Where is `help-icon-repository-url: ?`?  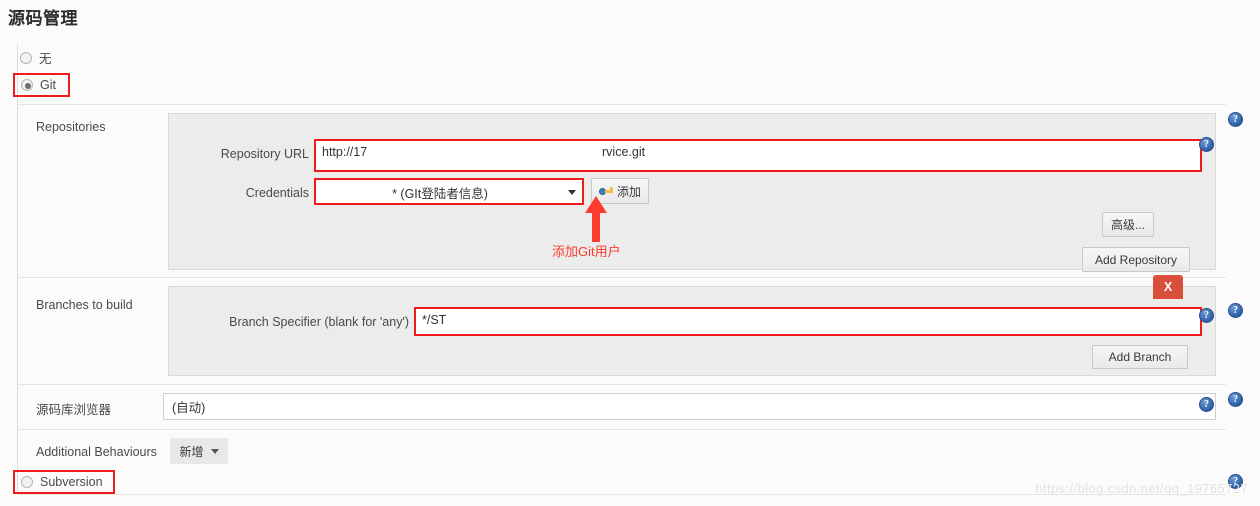 help-icon-repository-url: ? is located at coordinates (1206, 144).